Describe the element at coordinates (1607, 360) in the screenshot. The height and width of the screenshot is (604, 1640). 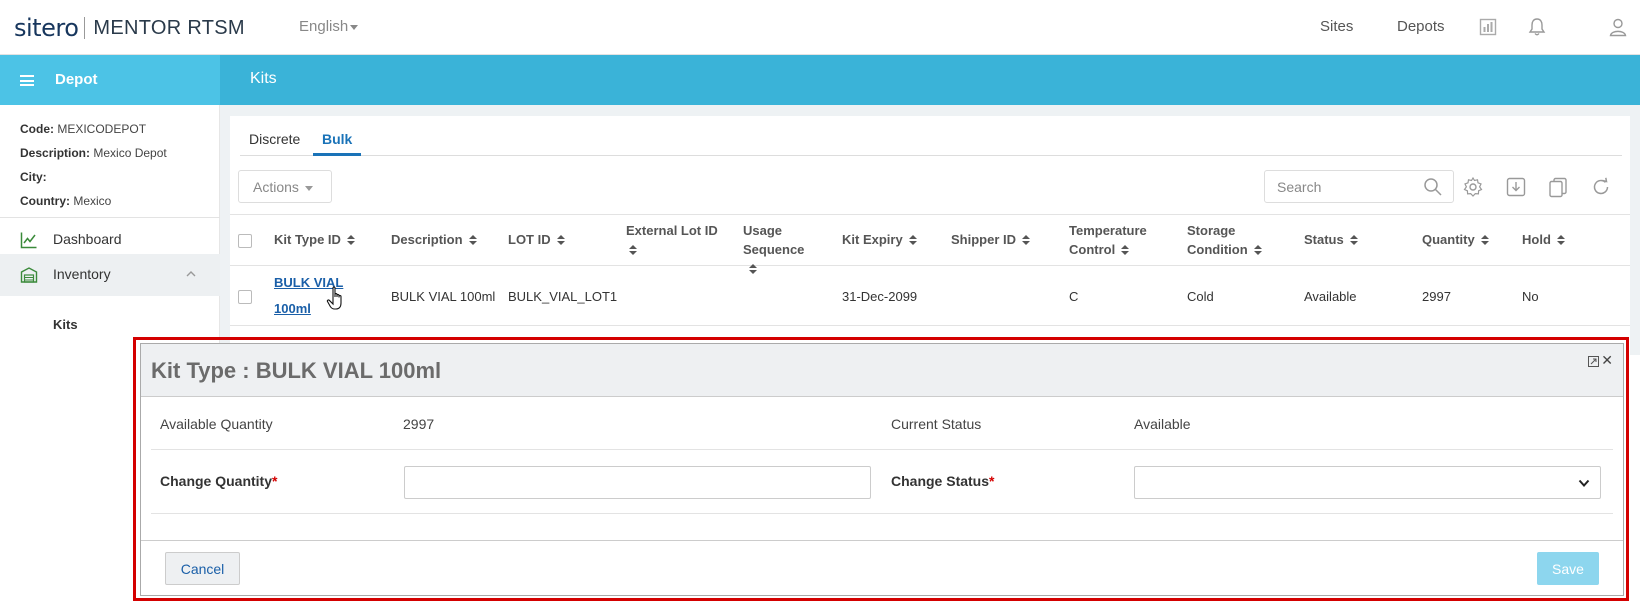
I see `close-icon: ✕` at that location.